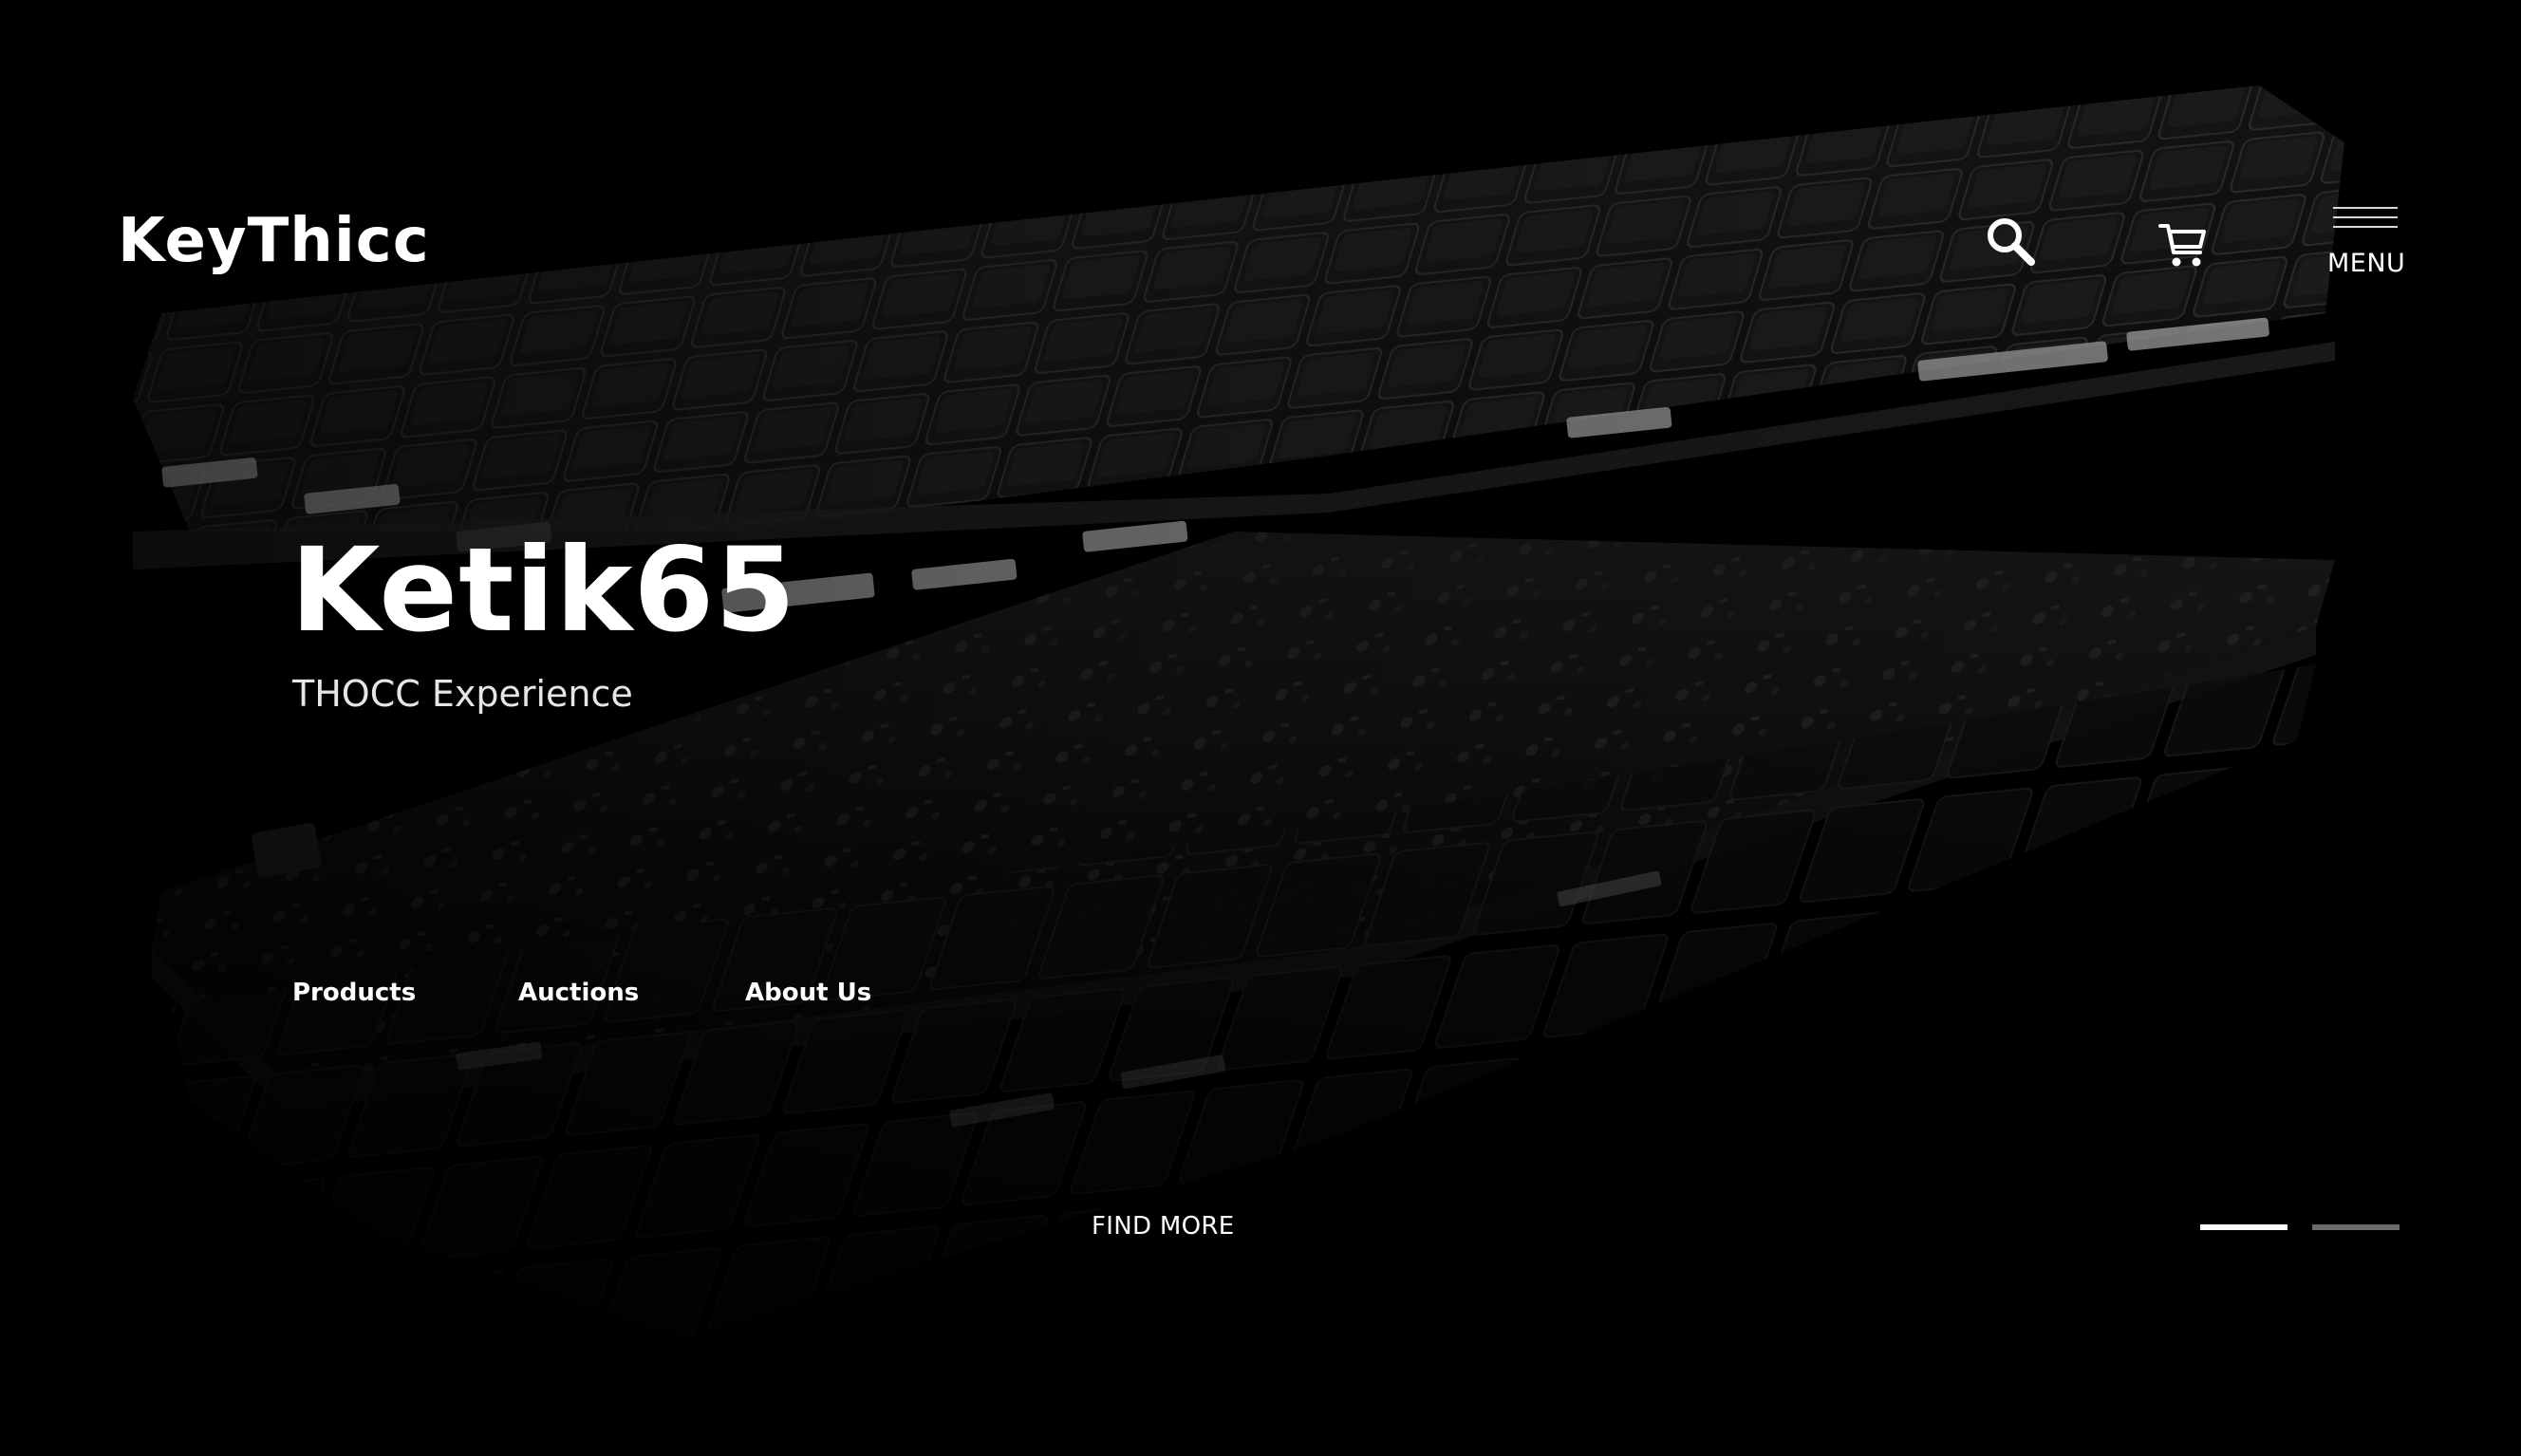 The width and height of the screenshot is (2521, 1456). Describe the element at coordinates (462, 694) in the screenshot. I see `product-subtitle: THOCC Experience` at that location.